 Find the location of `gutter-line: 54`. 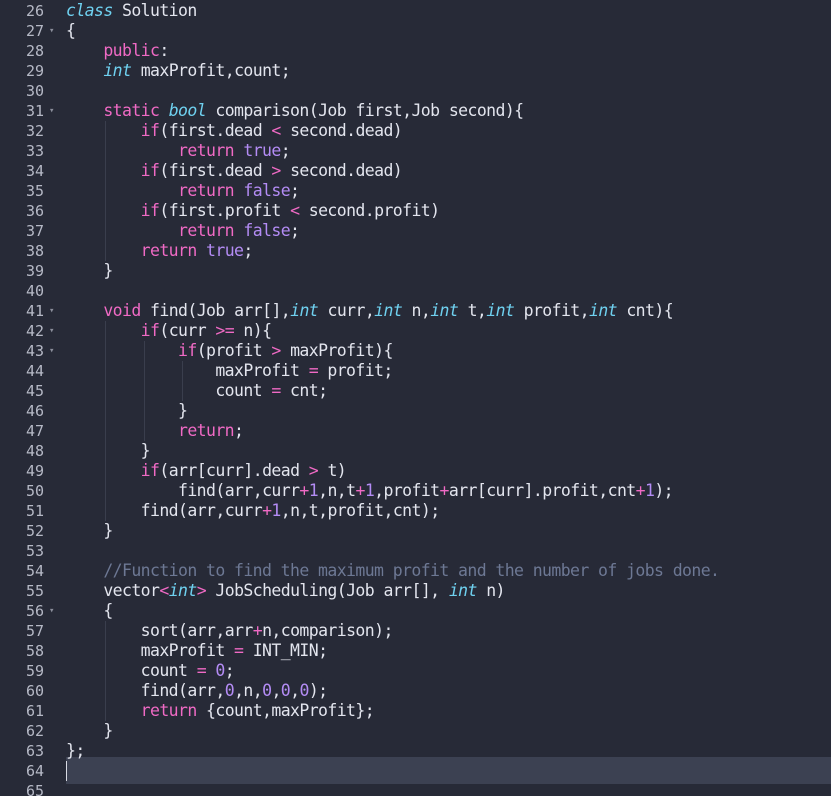

gutter-line: 54 is located at coordinates (33, 571).